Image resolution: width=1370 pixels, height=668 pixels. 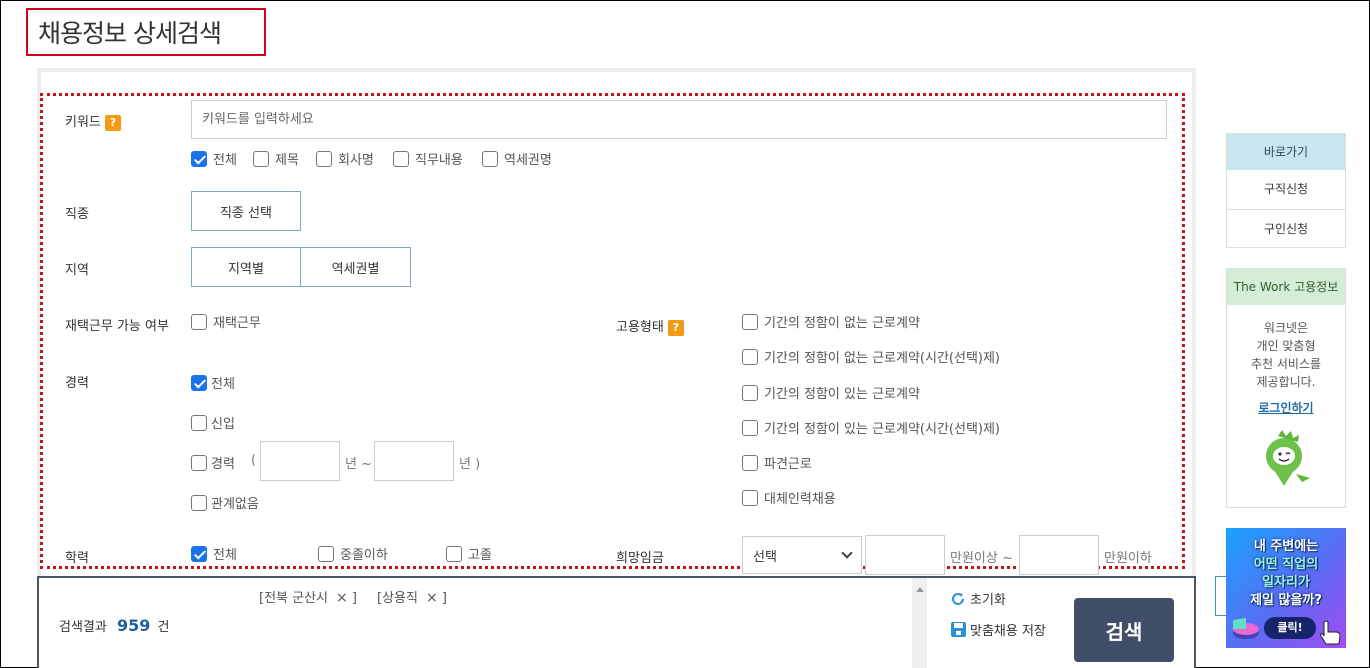 I want to click on job-type-label: 직종, so click(x=77, y=214).